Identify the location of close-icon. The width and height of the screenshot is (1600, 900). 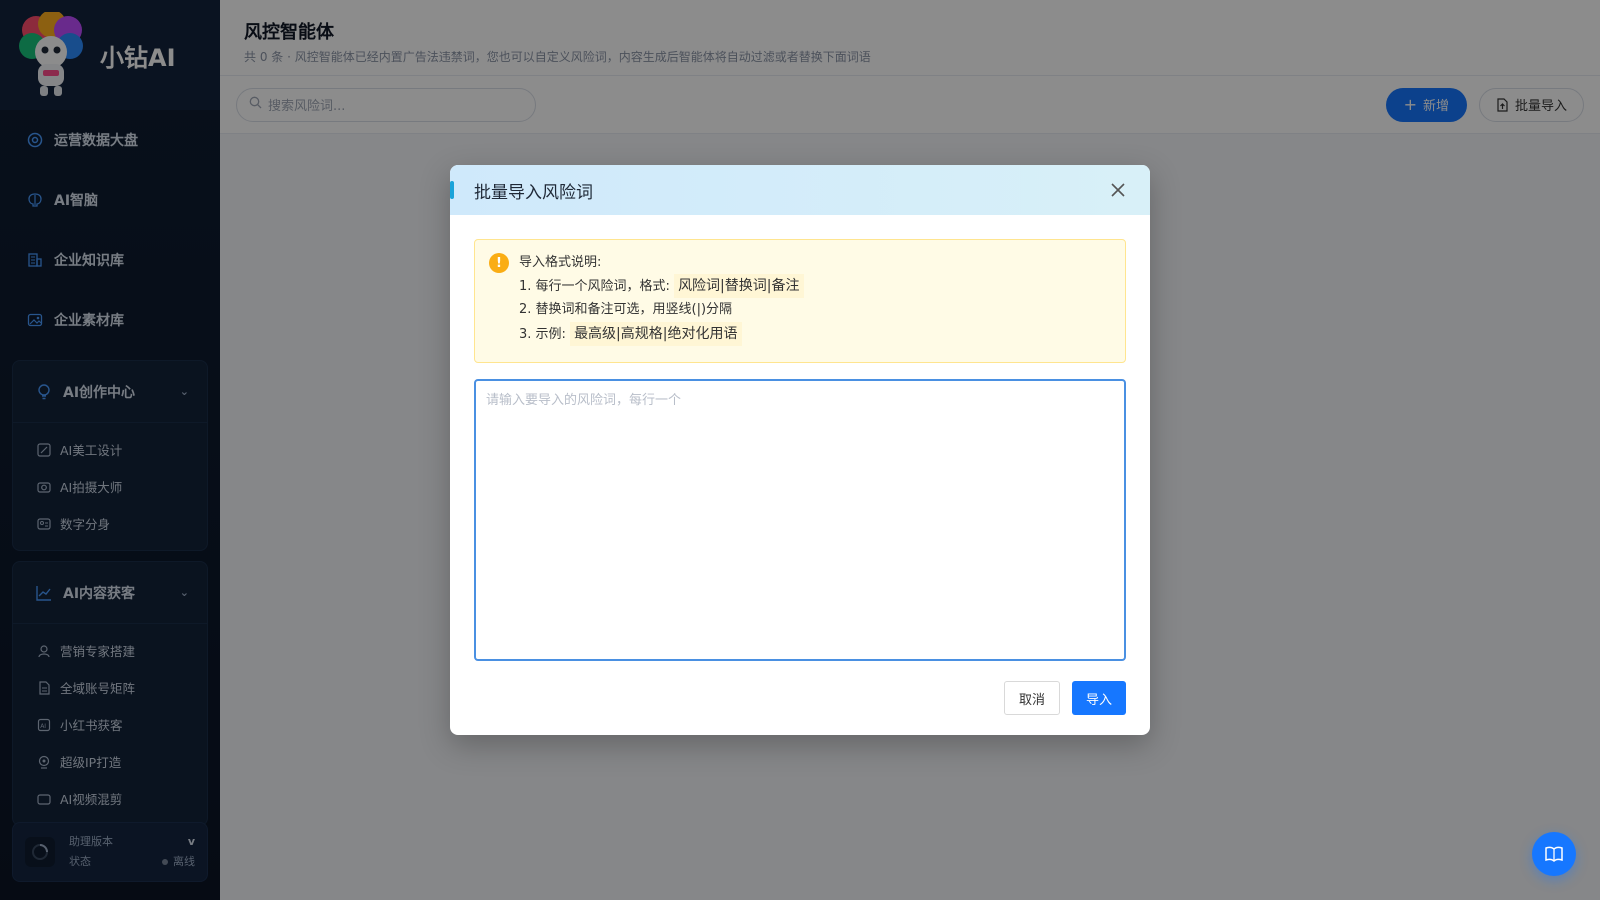
(1118, 190).